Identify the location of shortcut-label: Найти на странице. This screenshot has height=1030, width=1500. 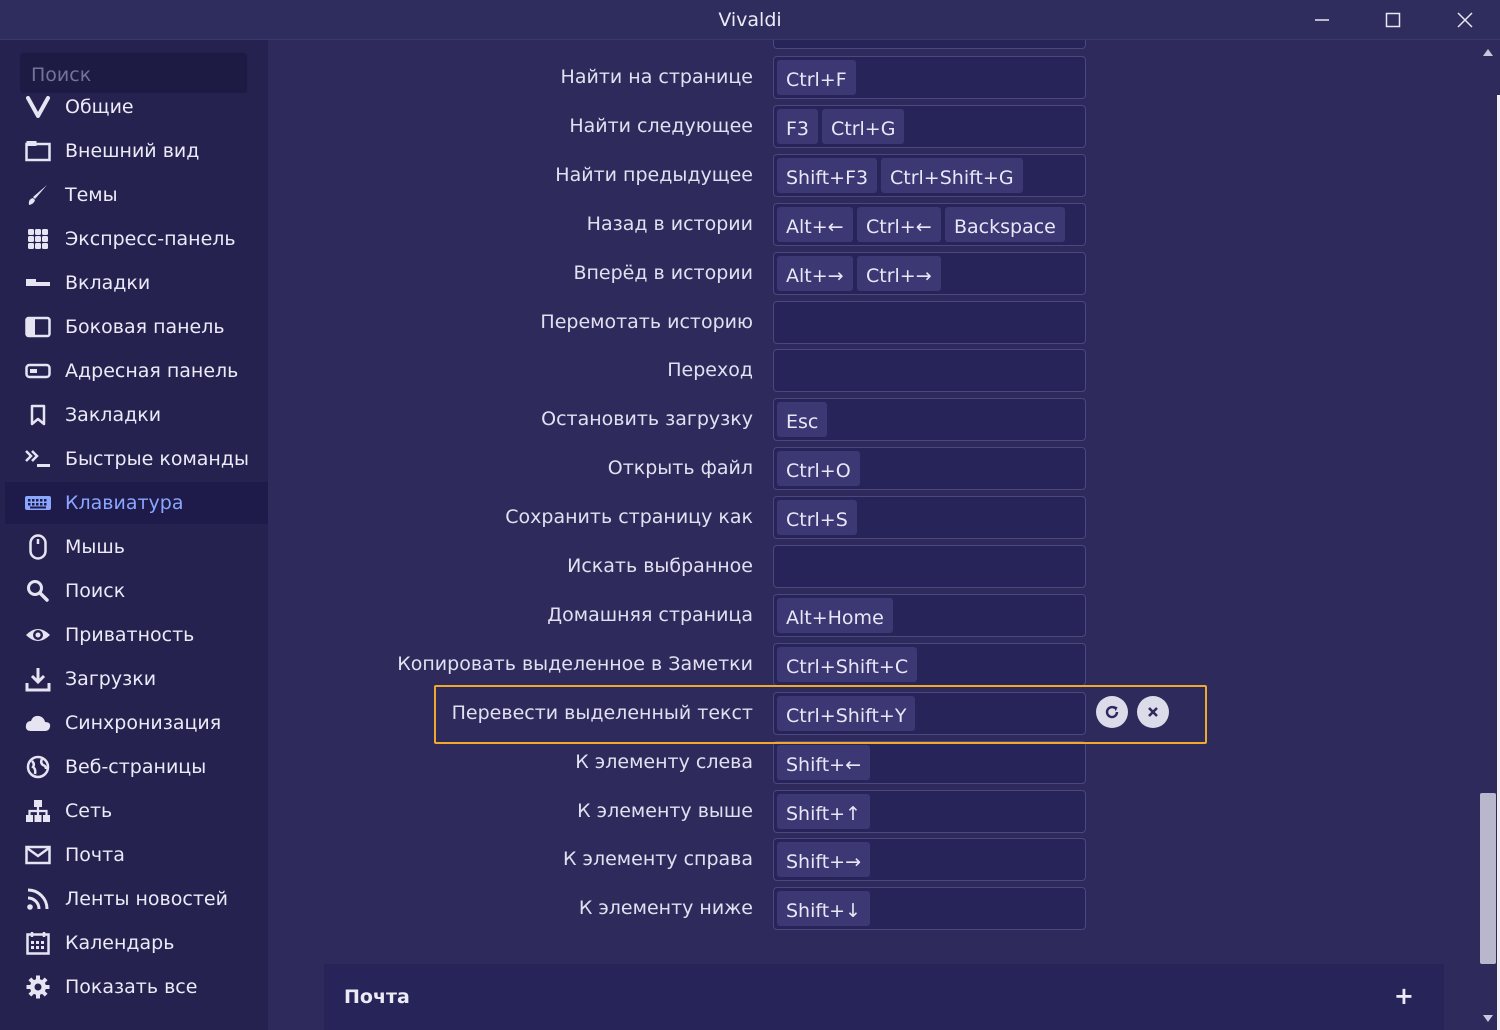
(656, 77).